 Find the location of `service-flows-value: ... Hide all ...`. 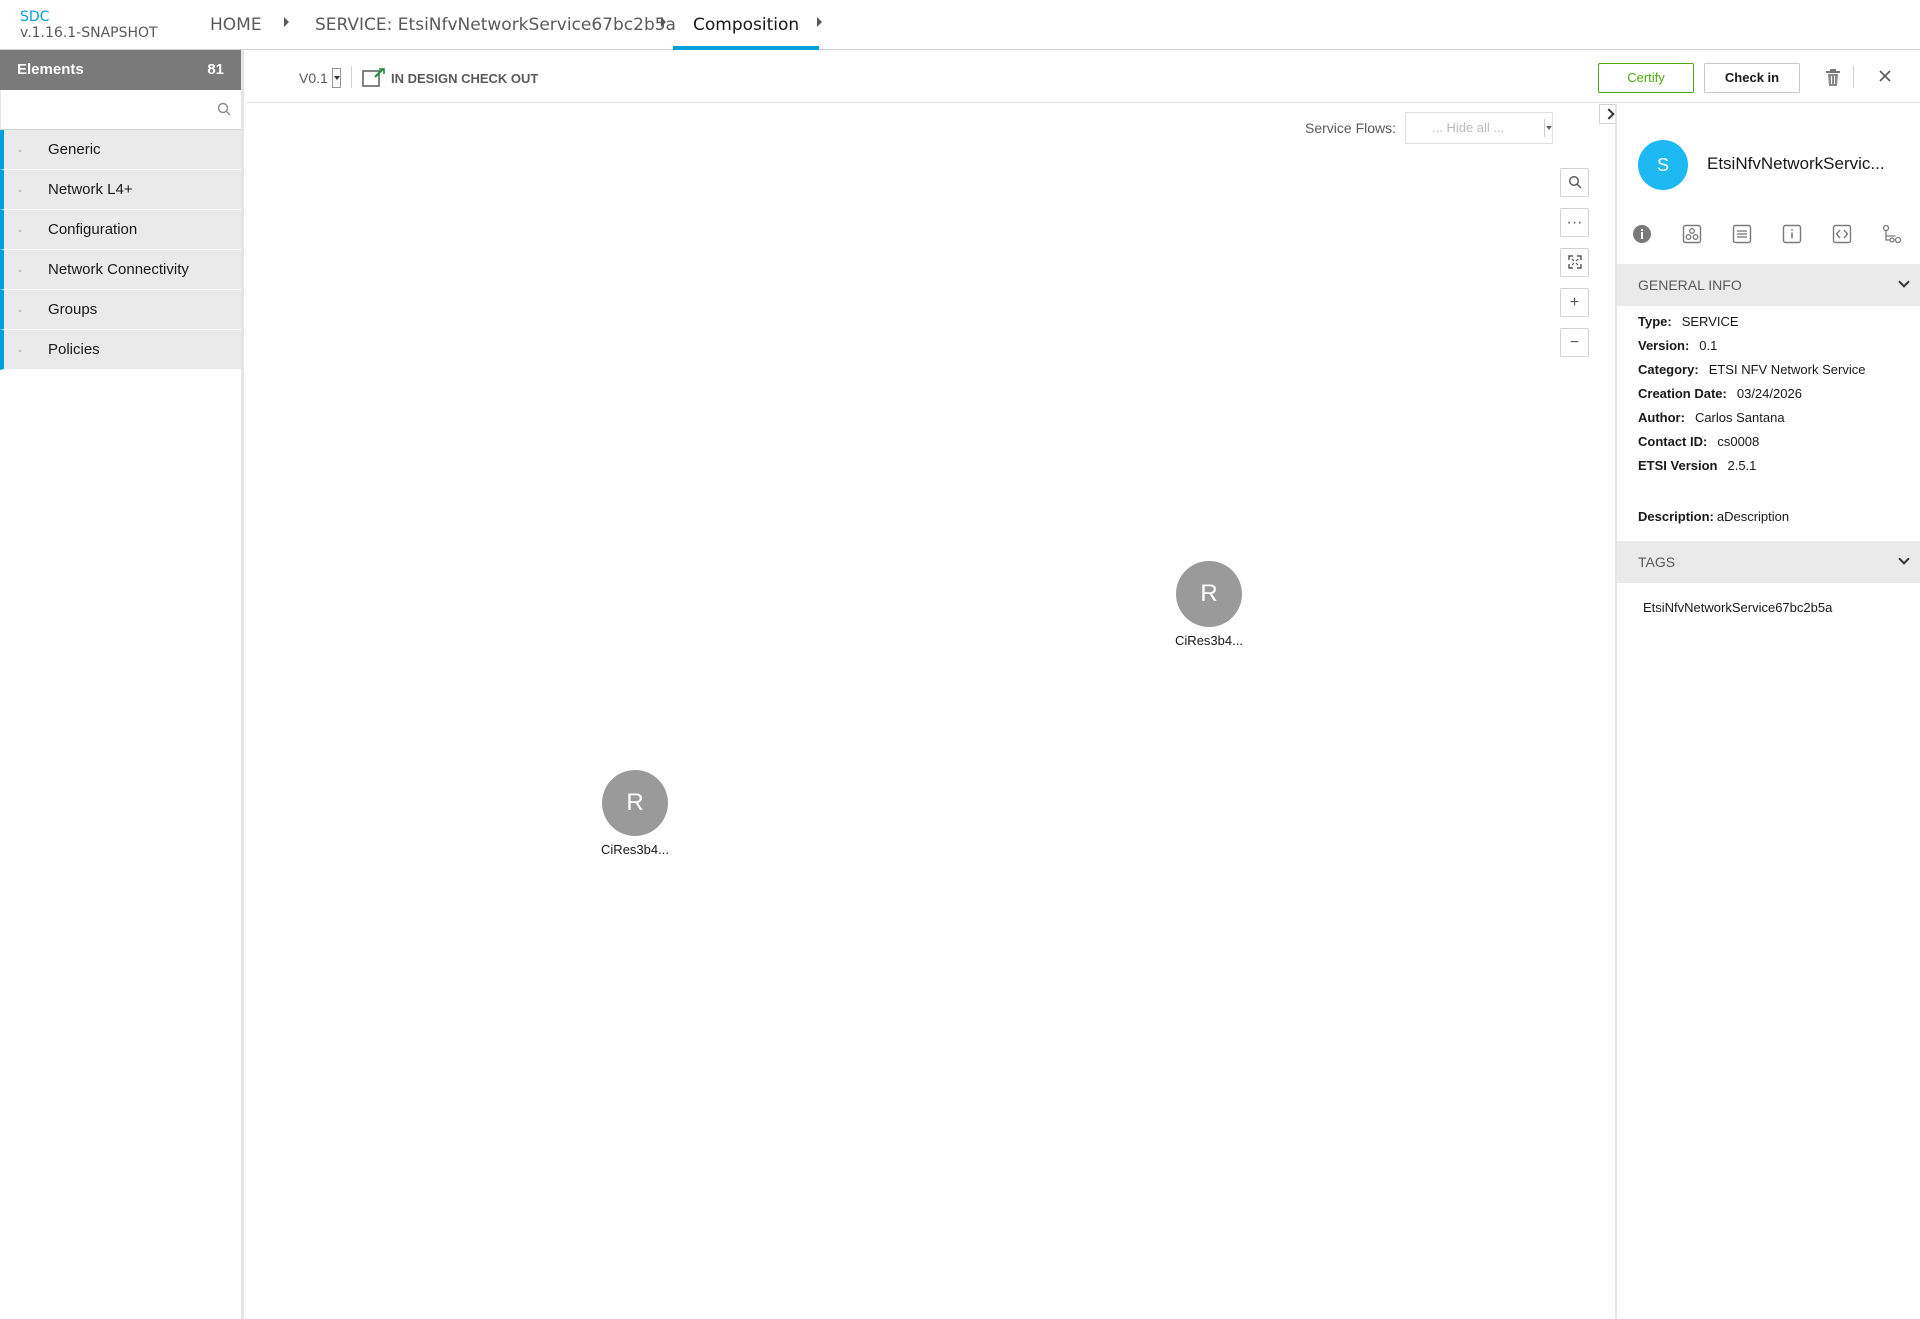

service-flows-value: ... Hide all ... is located at coordinates (1468, 127).